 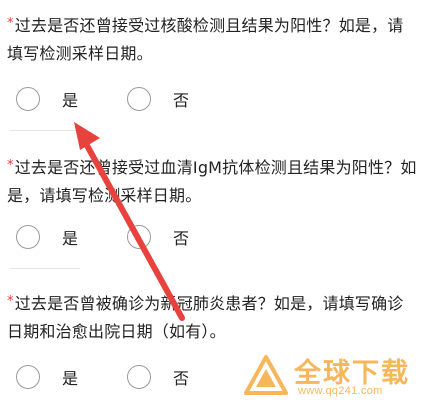 I want to click on question-3-option-yes: 是, so click(x=47, y=377).